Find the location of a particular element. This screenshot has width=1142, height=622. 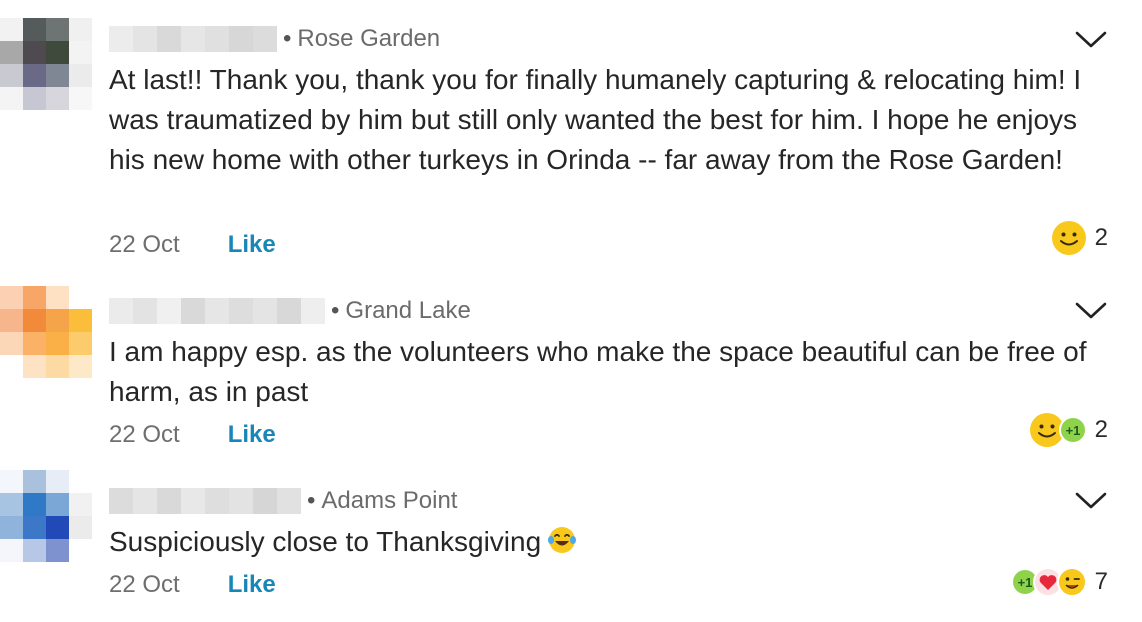

author-locality: • Rose Garden is located at coordinates (361, 39).